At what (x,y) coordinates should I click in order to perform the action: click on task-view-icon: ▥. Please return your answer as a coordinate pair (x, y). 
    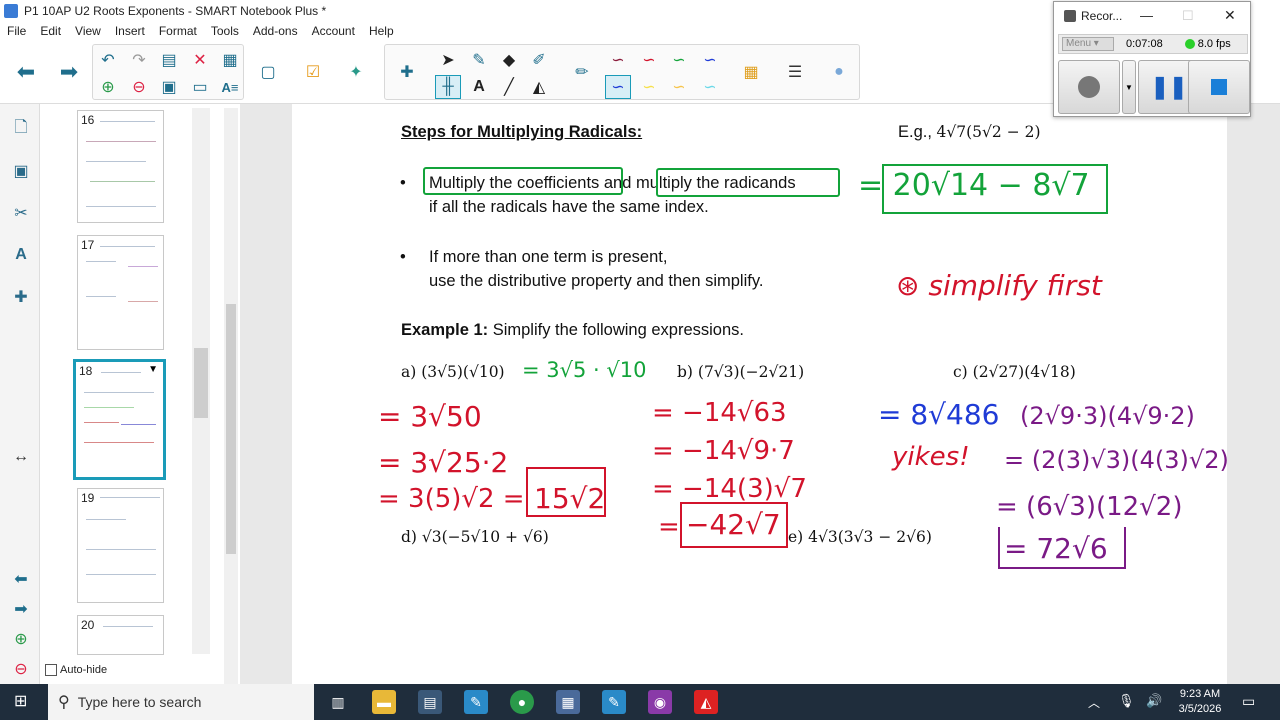
    Looking at the image, I should click on (338, 702).